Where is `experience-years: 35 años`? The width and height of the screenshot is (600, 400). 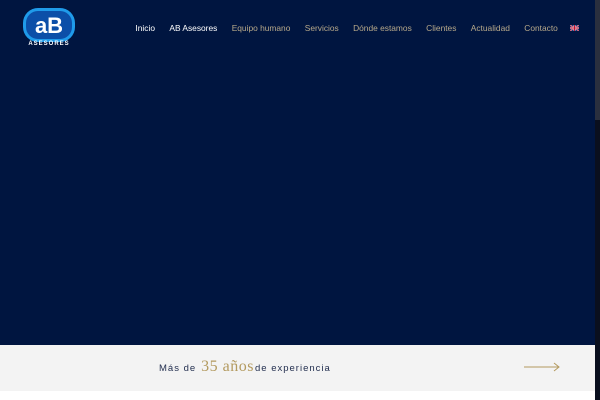
experience-years: 35 años is located at coordinates (227, 366).